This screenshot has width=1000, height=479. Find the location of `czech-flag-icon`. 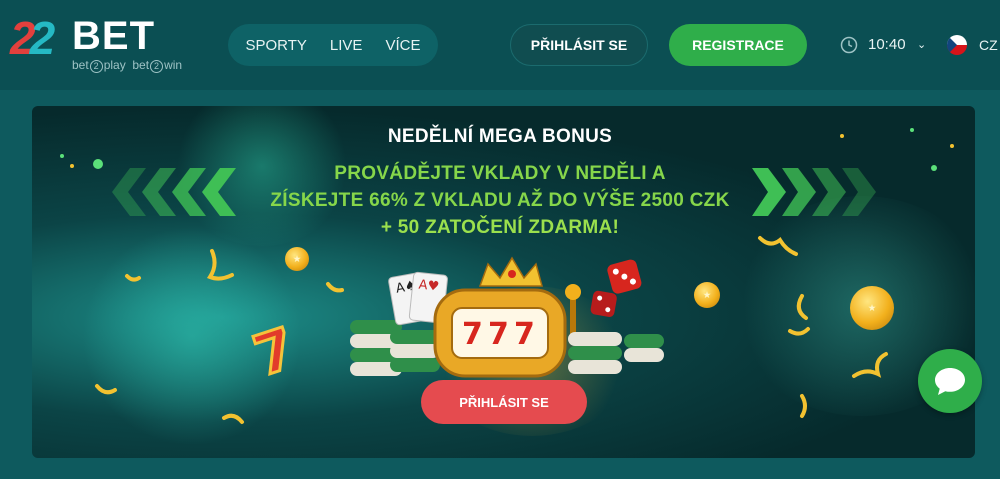

czech-flag-icon is located at coordinates (957, 45).